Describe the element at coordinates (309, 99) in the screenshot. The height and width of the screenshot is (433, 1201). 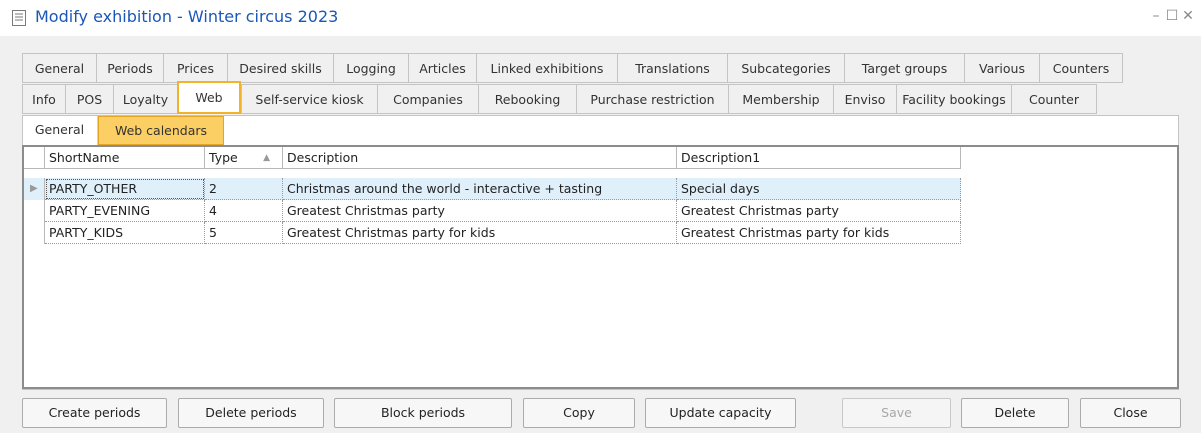
I see `tab-self-service-kiosk: Self-service kiosk` at that location.